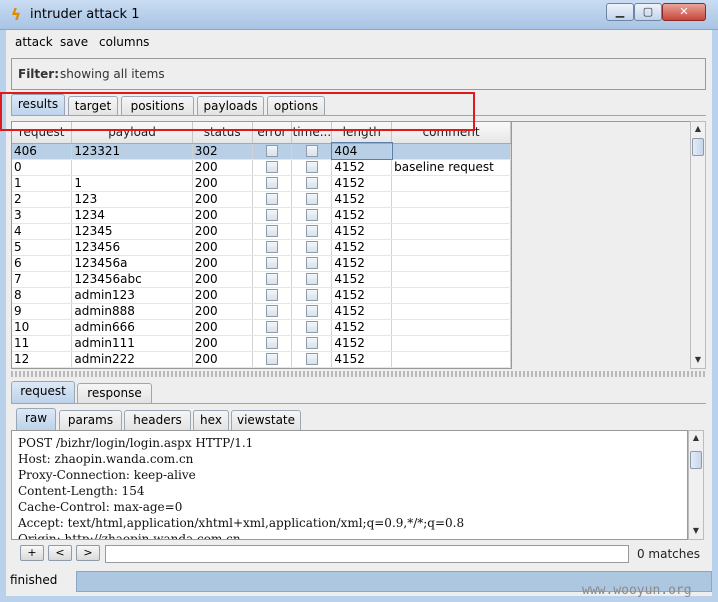 Image resolution: width=718 pixels, height=602 pixels. I want to click on cell-timeout, so click(312, 199).